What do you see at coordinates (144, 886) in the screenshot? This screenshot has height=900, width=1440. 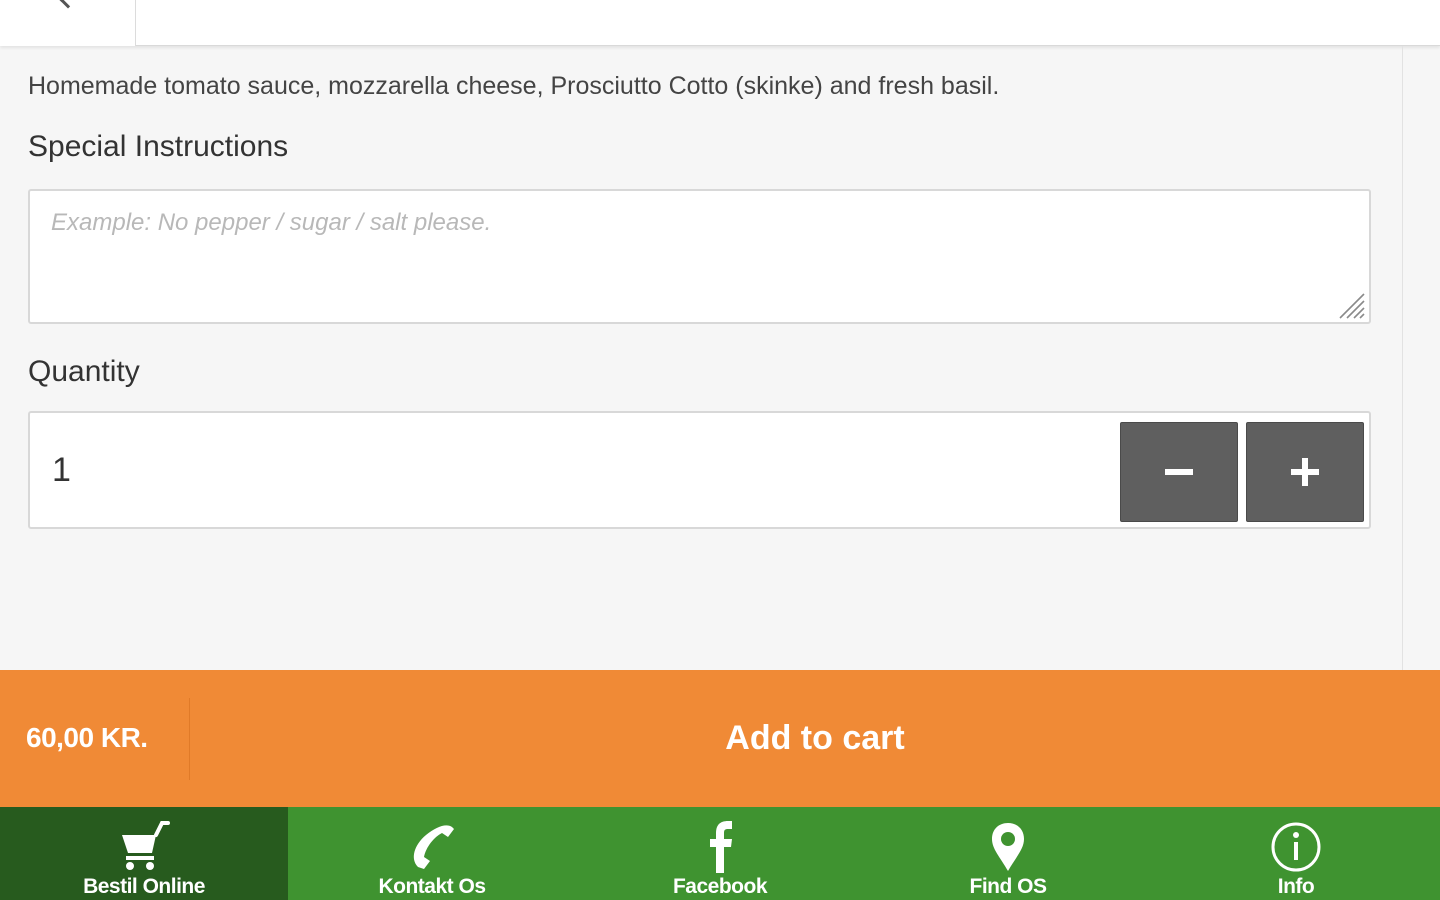 I see `nav-label: Bestil Online` at bounding box center [144, 886].